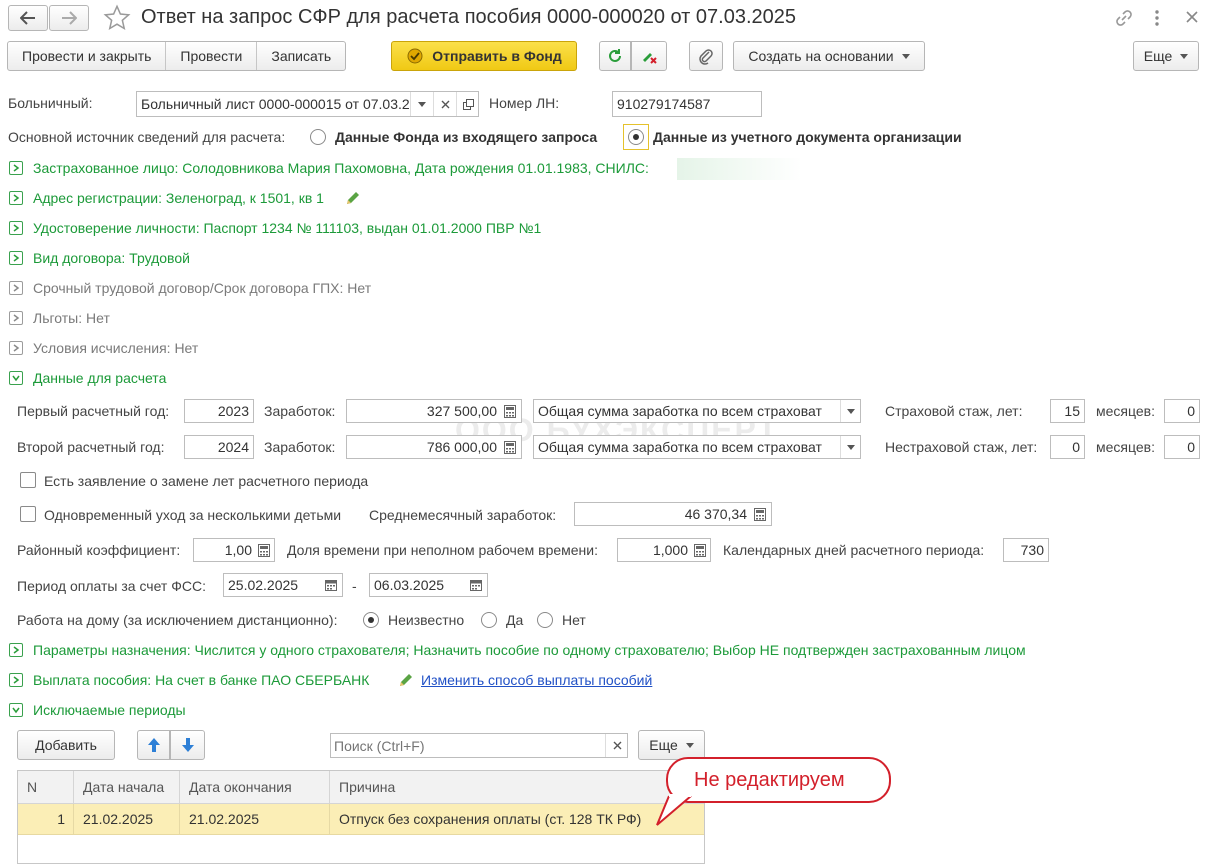  Describe the element at coordinates (28, 18) in the screenshot. I see `back-button` at that location.